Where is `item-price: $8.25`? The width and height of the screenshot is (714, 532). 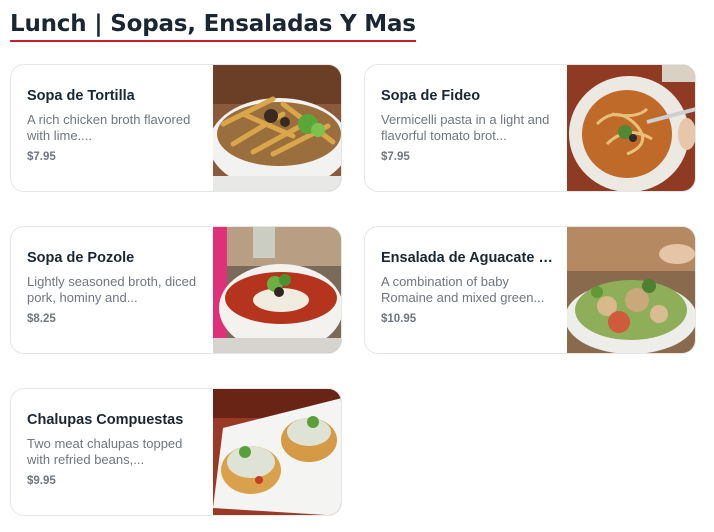
item-price: $8.25 is located at coordinates (41, 319).